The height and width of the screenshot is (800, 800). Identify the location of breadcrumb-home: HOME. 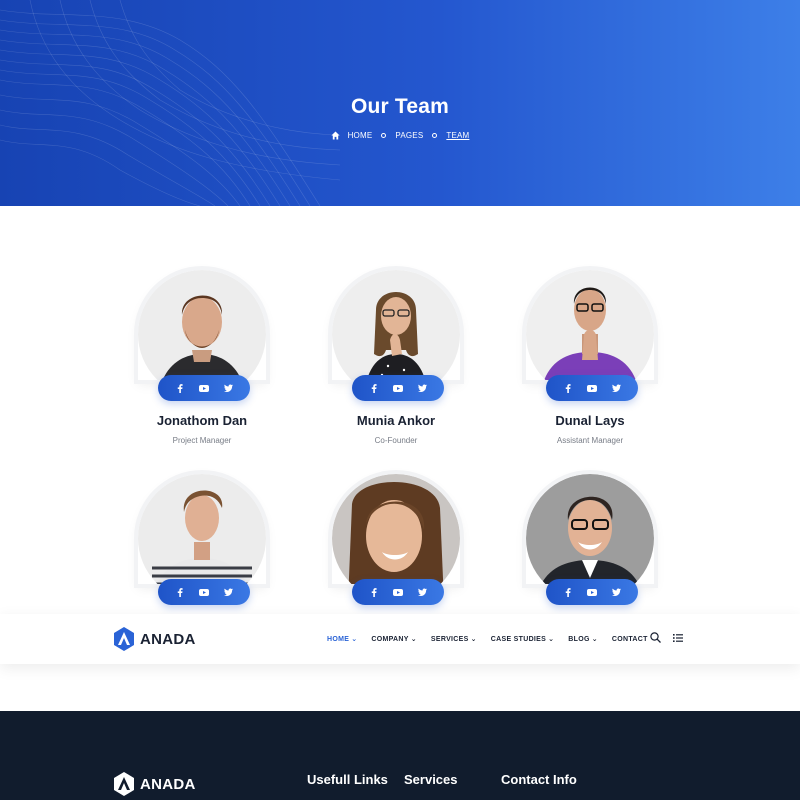
(360, 135).